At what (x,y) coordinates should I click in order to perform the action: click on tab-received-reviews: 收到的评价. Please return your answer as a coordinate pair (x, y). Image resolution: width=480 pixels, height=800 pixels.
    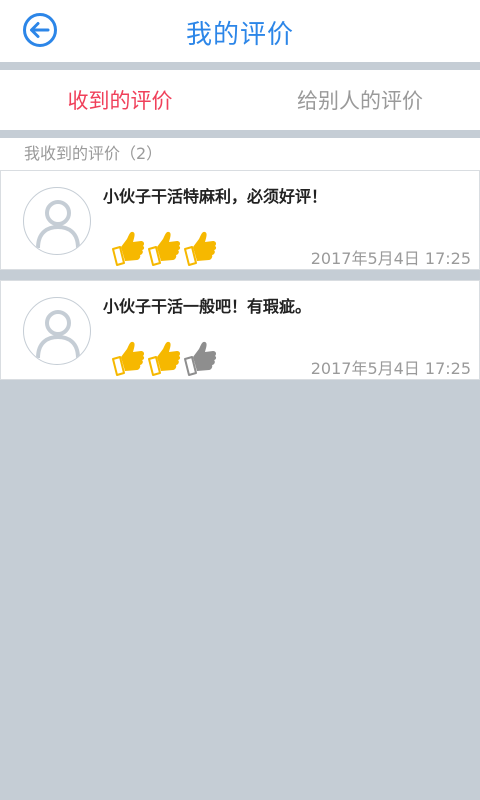
    Looking at the image, I should click on (120, 100).